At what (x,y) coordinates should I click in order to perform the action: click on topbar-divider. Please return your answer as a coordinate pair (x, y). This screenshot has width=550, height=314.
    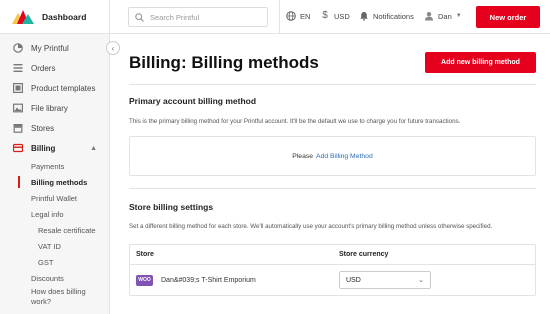
    Looking at the image, I should click on (279, 17).